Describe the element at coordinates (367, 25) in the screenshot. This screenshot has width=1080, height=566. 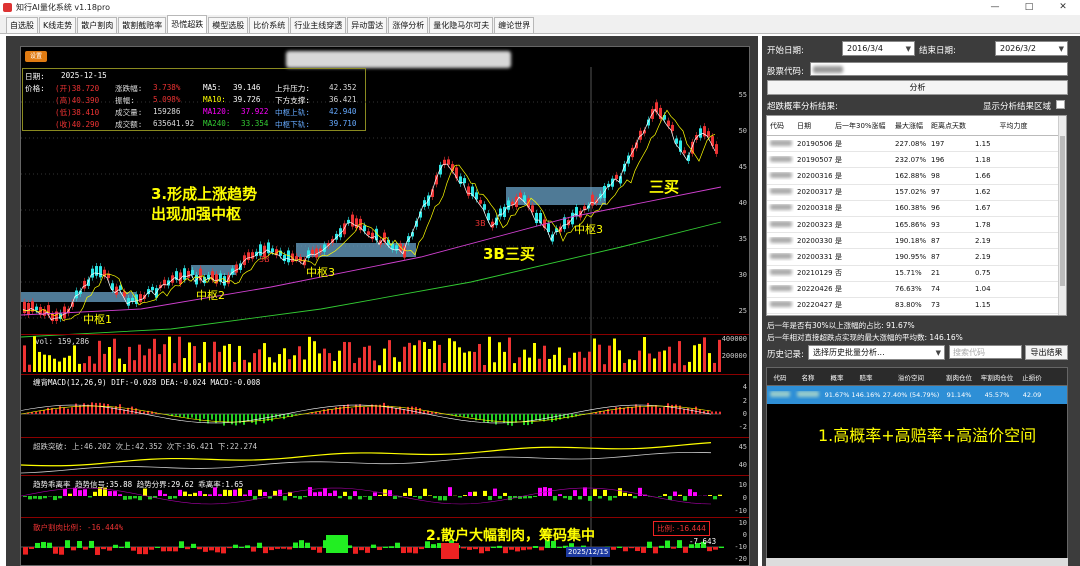
I see `tab-8: 异动雷达` at that location.